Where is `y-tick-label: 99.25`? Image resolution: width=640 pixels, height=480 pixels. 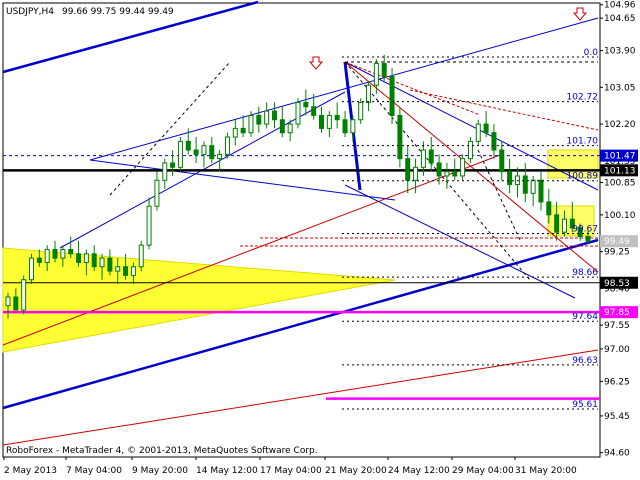
y-tick-label: 99.25 is located at coordinates (617, 253).